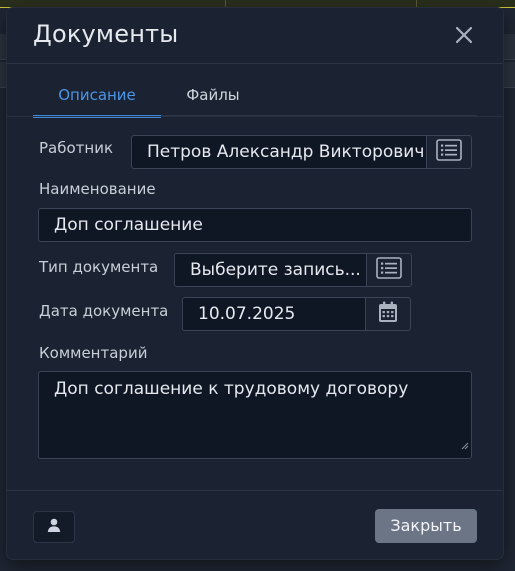 Image resolution: width=515 pixels, height=571 pixels. What do you see at coordinates (231, 389) in the screenshot?
I see `comment-text: Доп соглашение к трудовому договору` at bounding box center [231, 389].